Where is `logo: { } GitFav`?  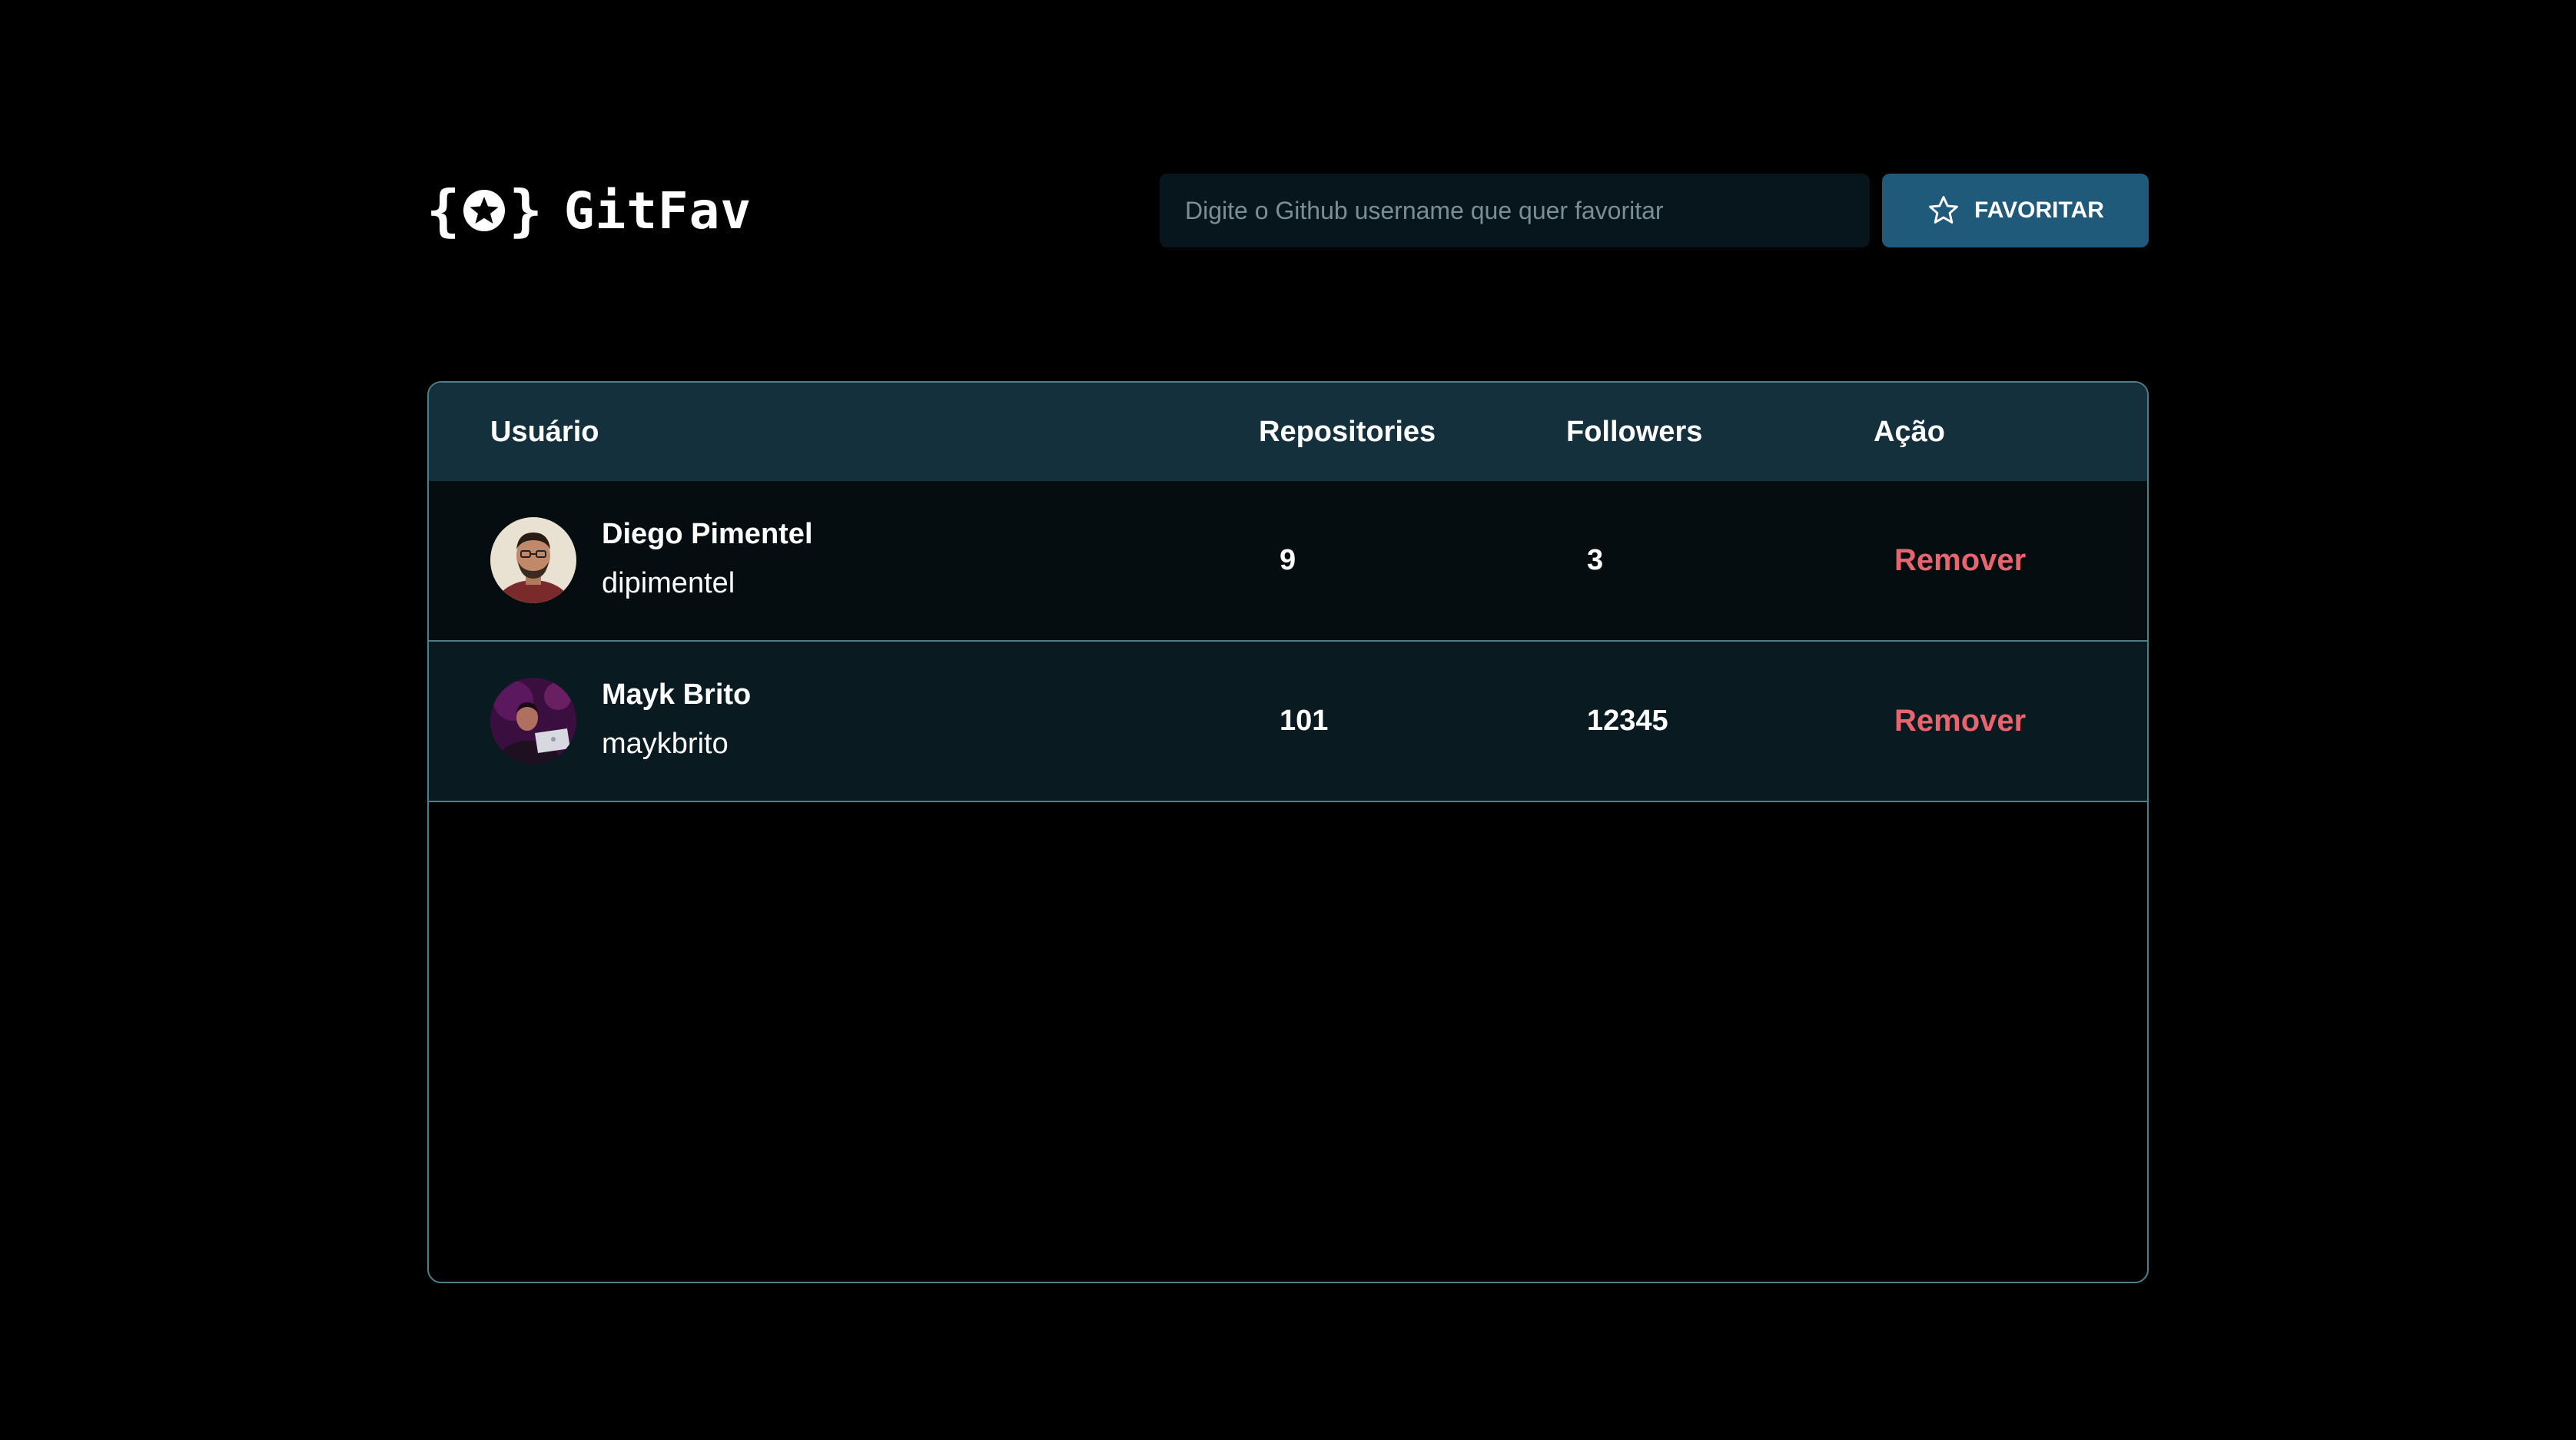 logo: { } GitFav is located at coordinates (589, 210).